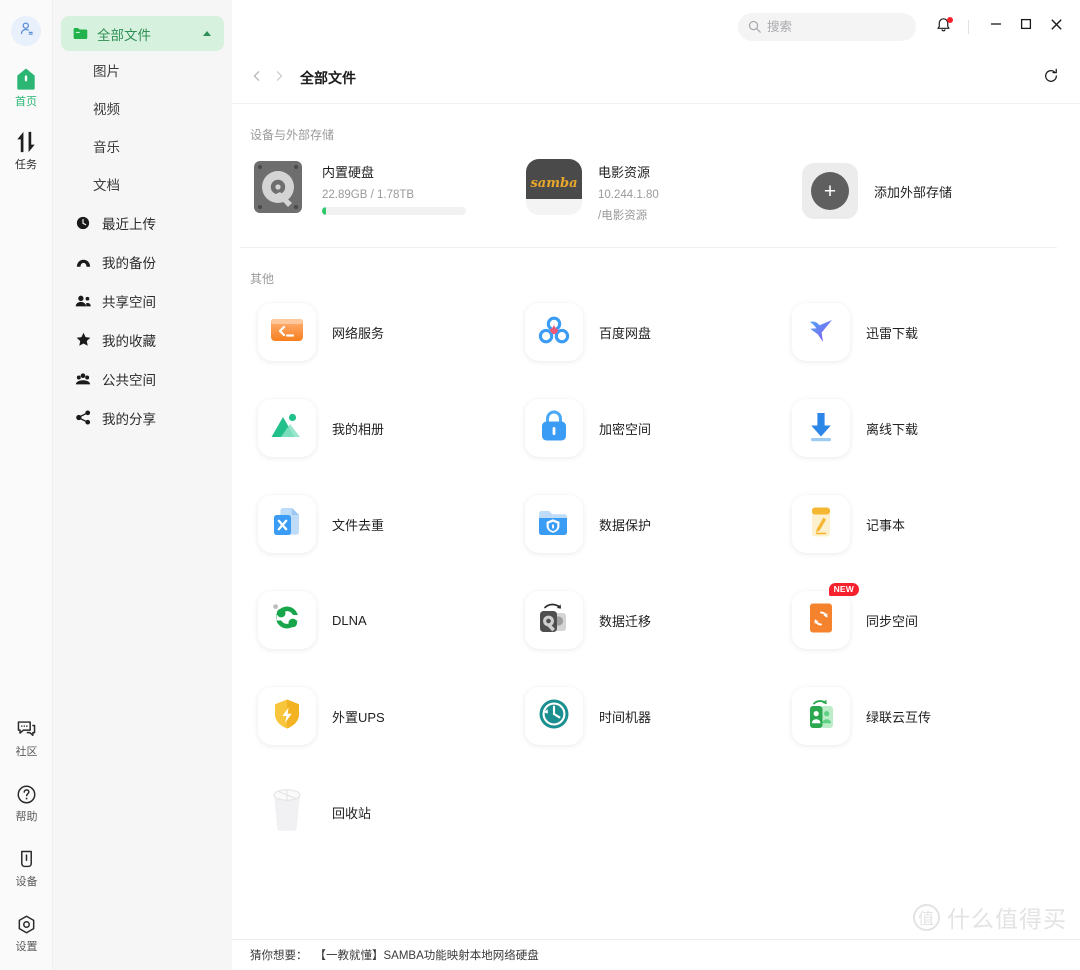  What do you see at coordinates (124, 35) in the screenshot?
I see `sidebar-all-files-label: 全部文件` at bounding box center [124, 35].